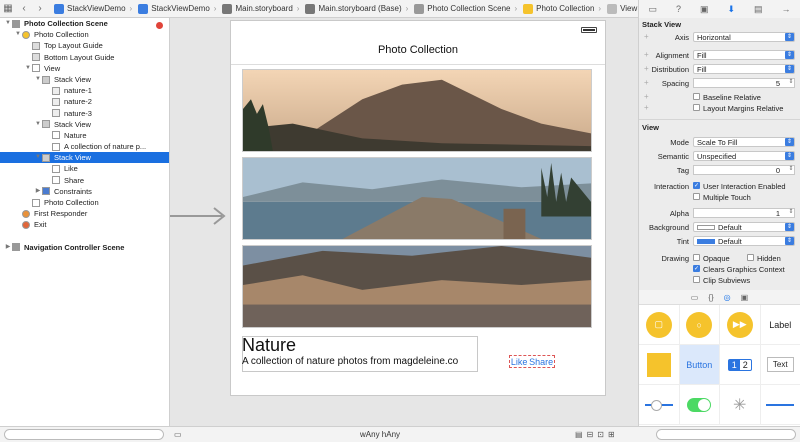 The height and width of the screenshot is (442, 800). What do you see at coordinates (678, 9) in the screenshot?
I see `help-inspector-icon: ?` at bounding box center [678, 9].